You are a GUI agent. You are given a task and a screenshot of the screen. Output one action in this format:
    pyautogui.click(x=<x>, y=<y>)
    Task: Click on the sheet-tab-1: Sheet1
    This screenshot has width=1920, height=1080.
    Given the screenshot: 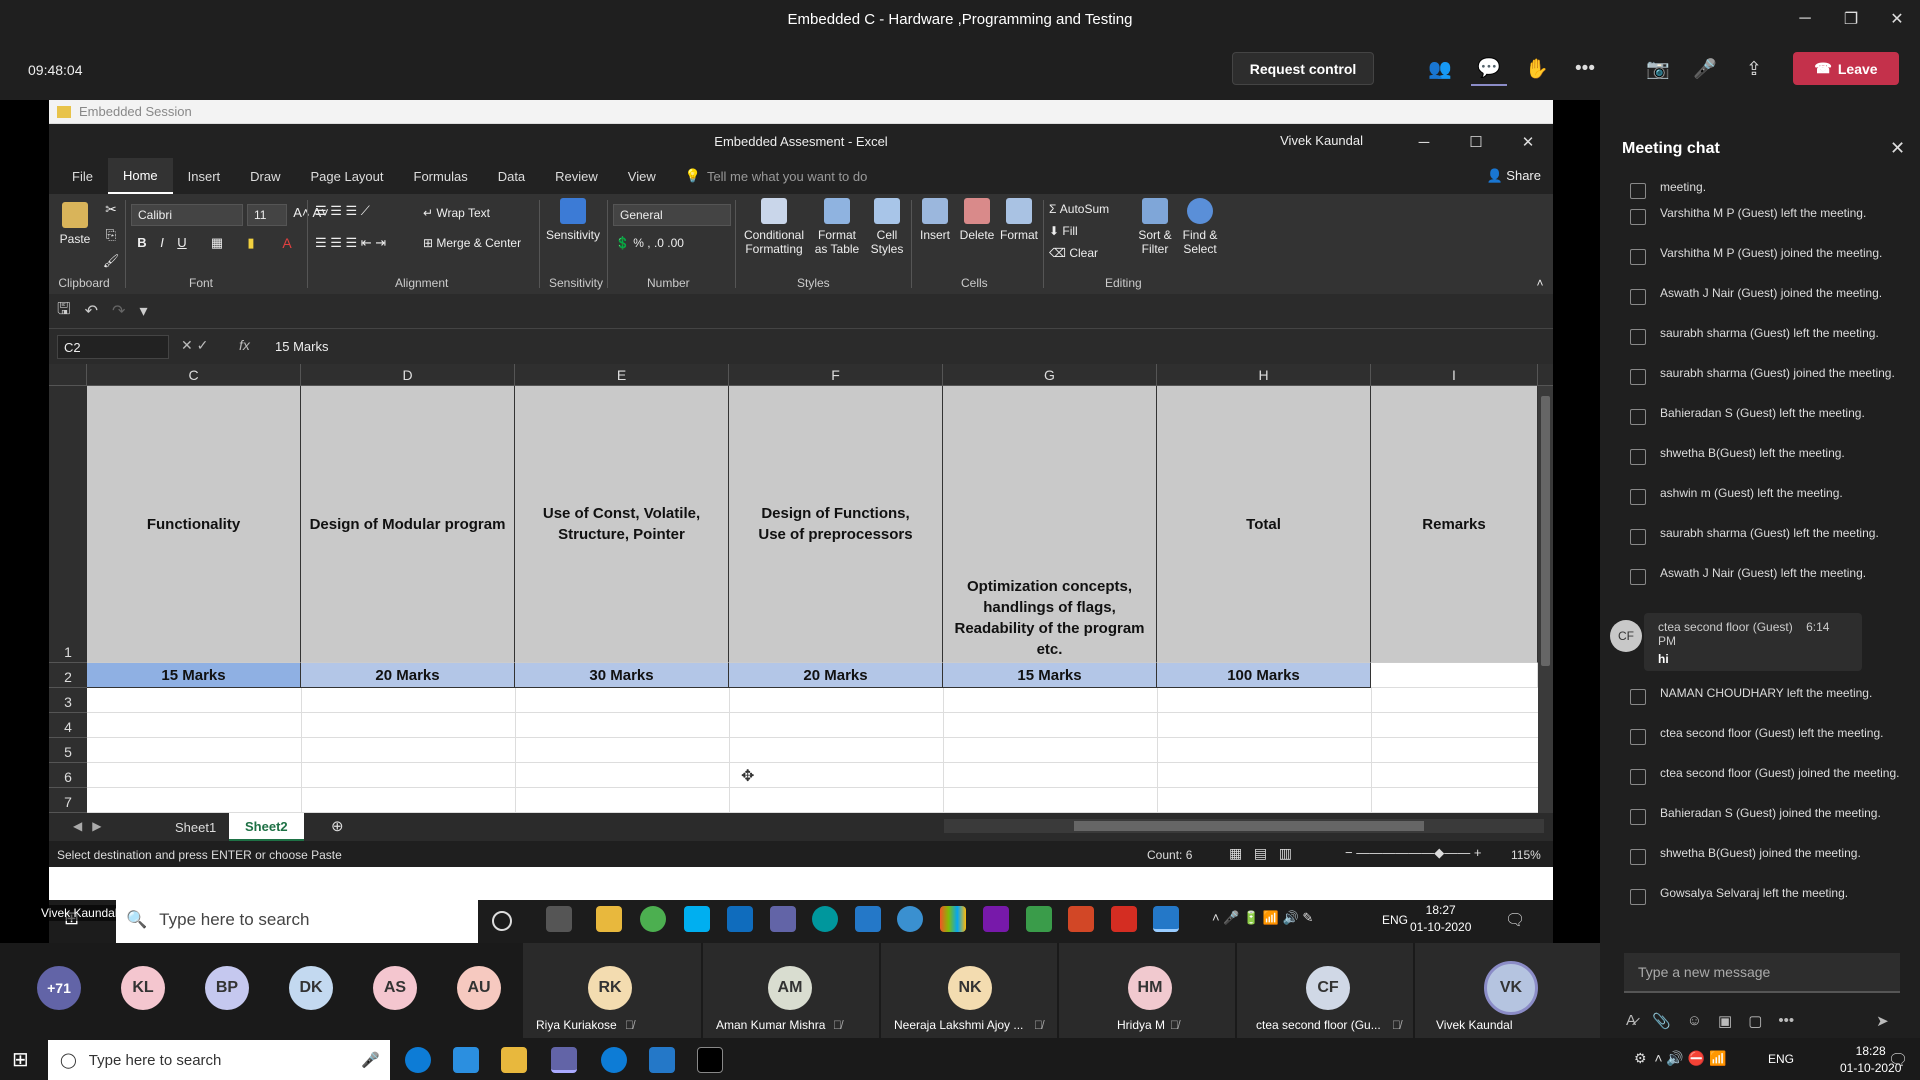 What is the action you would take?
    pyautogui.click(x=195, y=827)
    